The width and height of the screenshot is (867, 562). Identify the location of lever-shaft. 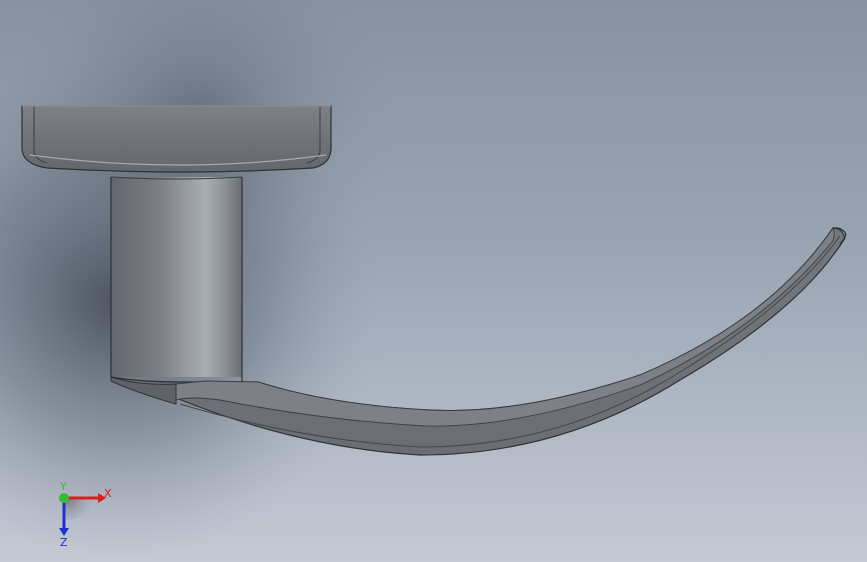
(176, 279).